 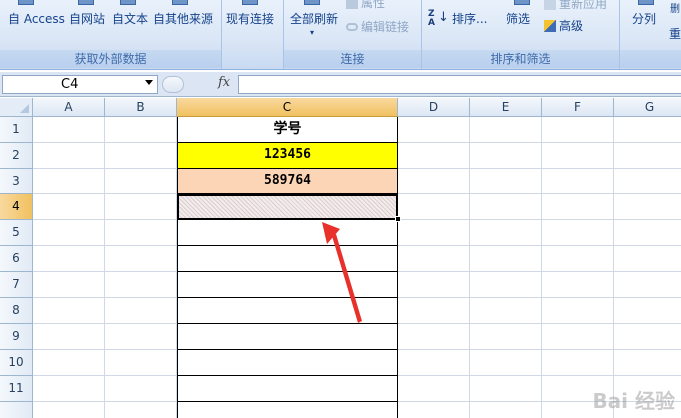 I want to click on arrow-shaft, so click(x=347, y=278).